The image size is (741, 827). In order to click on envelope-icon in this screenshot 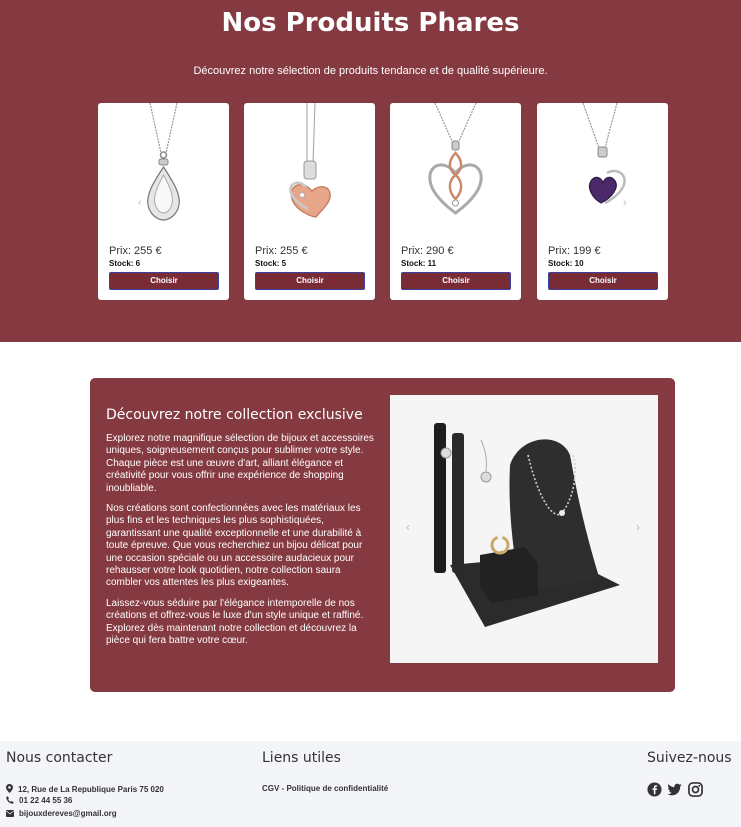, I will do `click(10, 813)`.